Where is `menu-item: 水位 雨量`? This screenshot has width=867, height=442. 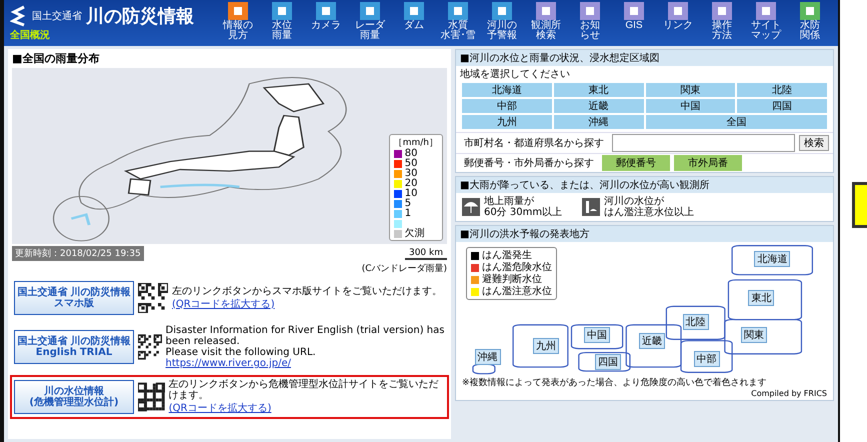
menu-item: 水位 雨量 is located at coordinates (282, 21).